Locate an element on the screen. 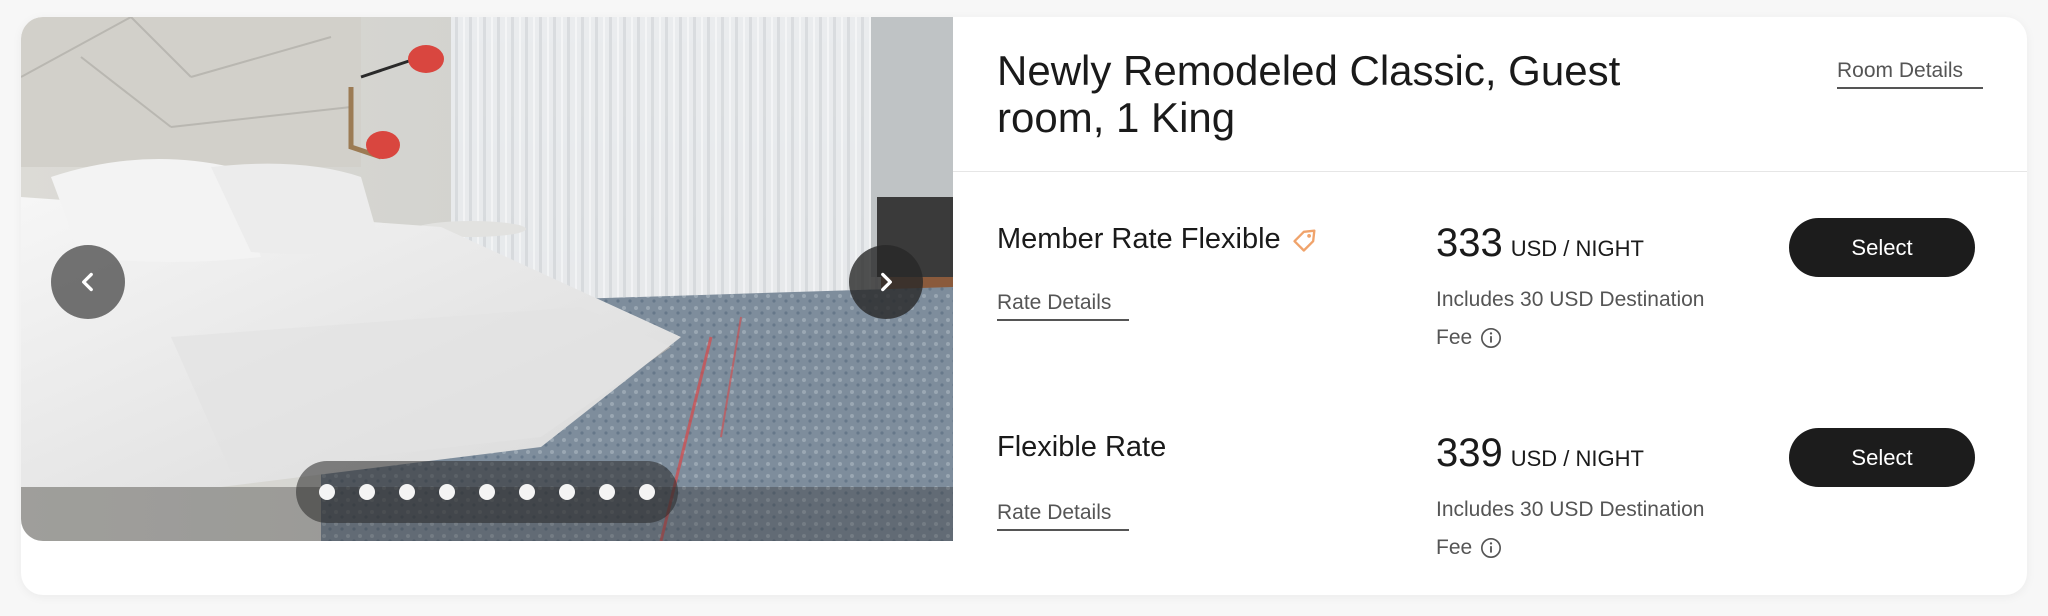 The width and height of the screenshot is (2048, 616). tag-icon is located at coordinates (1304, 240).